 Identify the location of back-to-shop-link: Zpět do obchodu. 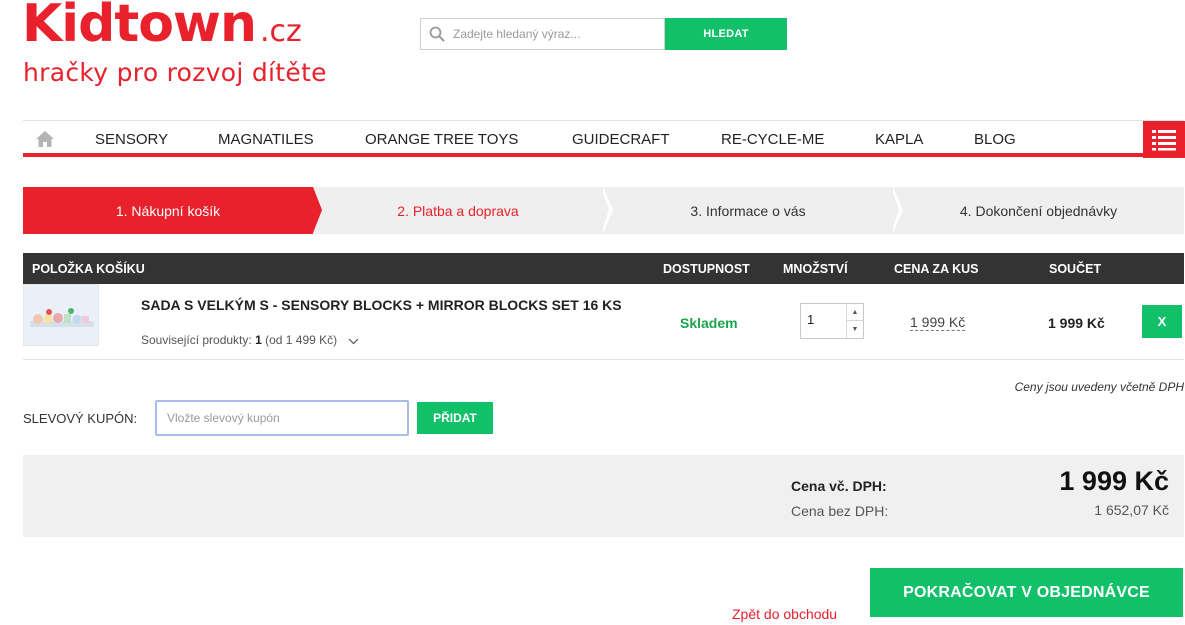
(784, 614).